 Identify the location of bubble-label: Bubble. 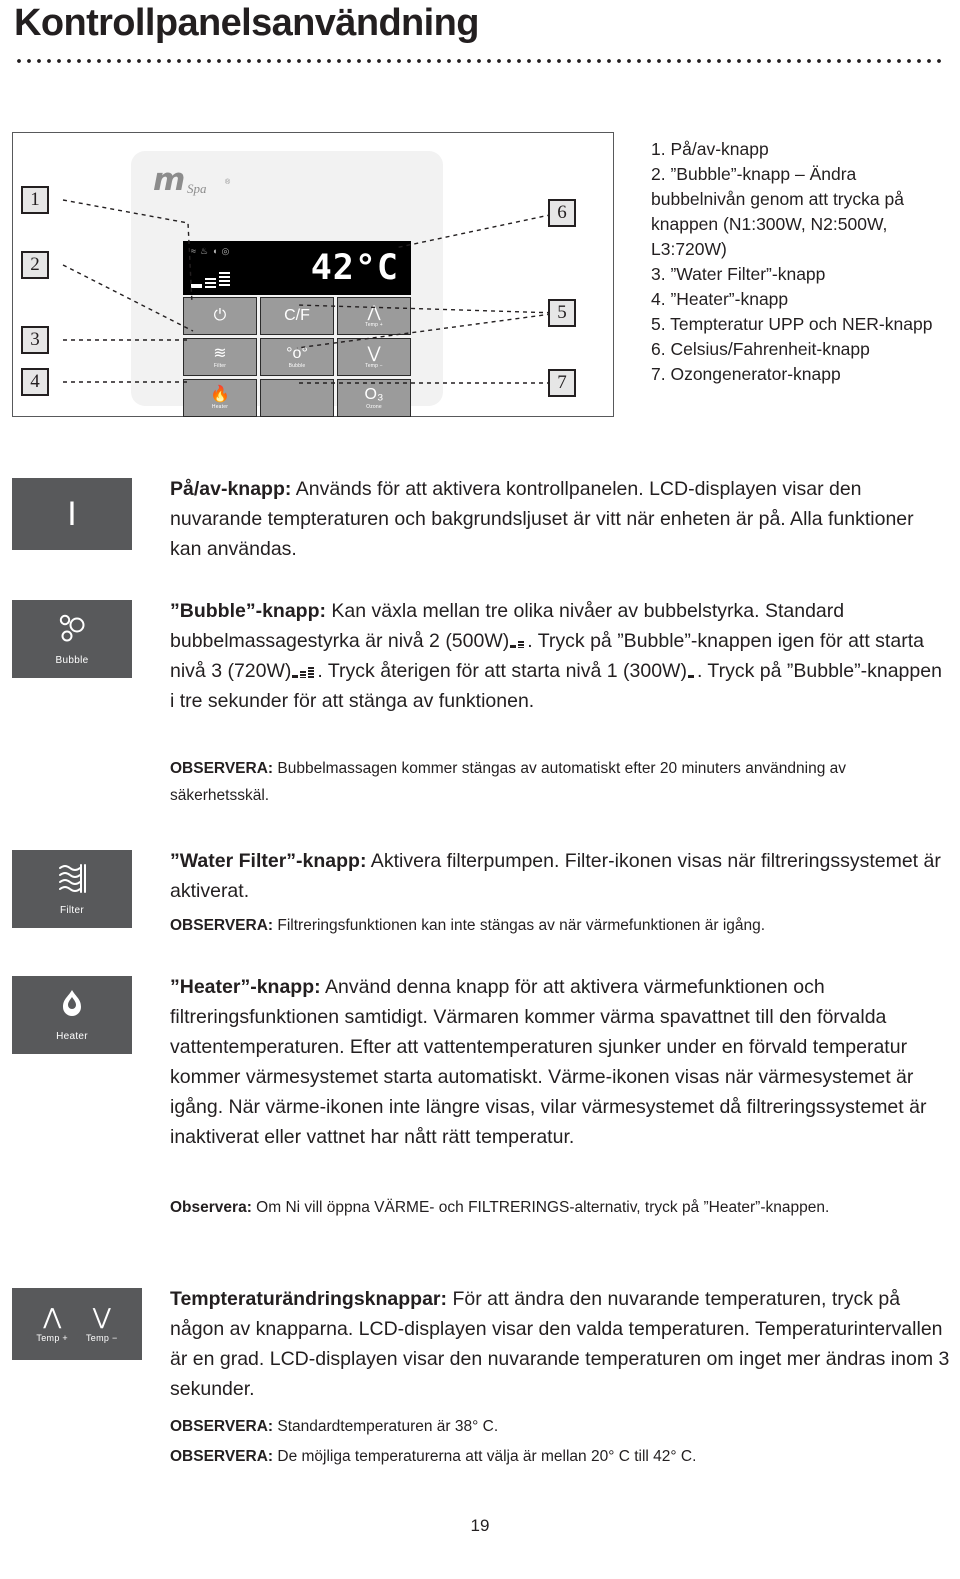
(297, 365).